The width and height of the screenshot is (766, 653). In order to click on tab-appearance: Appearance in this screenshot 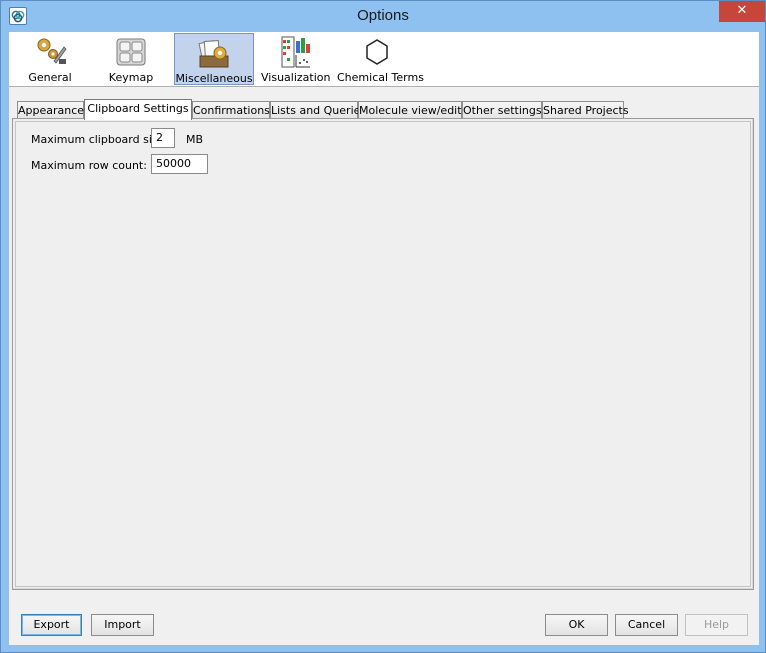, I will do `click(50, 110)`.